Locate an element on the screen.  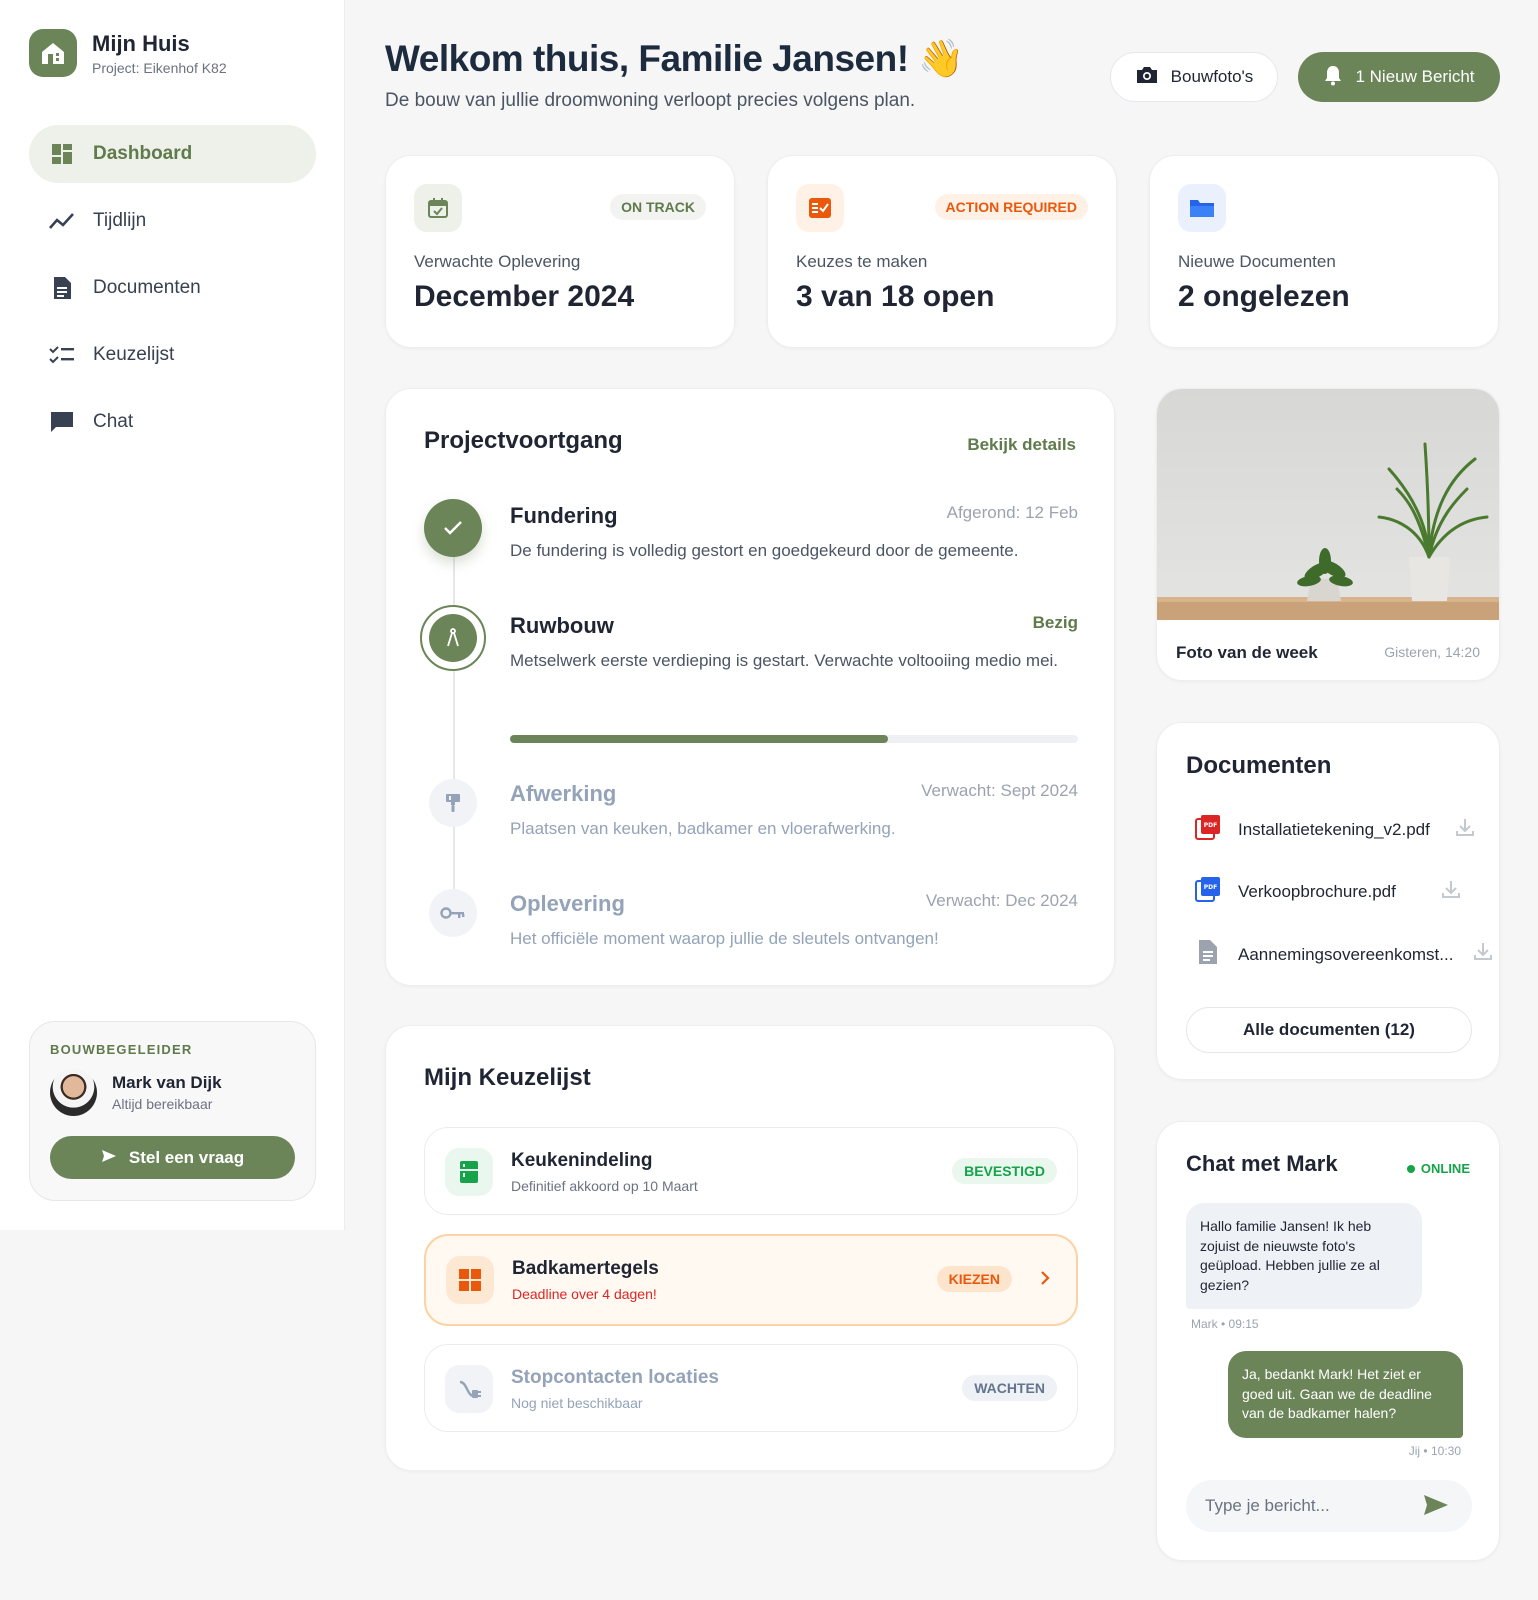
compass-icon is located at coordinates (453, 638).